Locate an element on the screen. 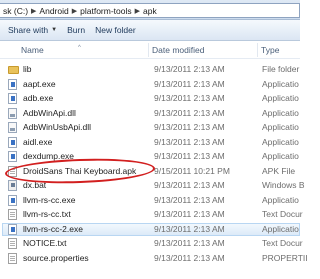  burn-label: Burn is located at coordinates (76, 30).